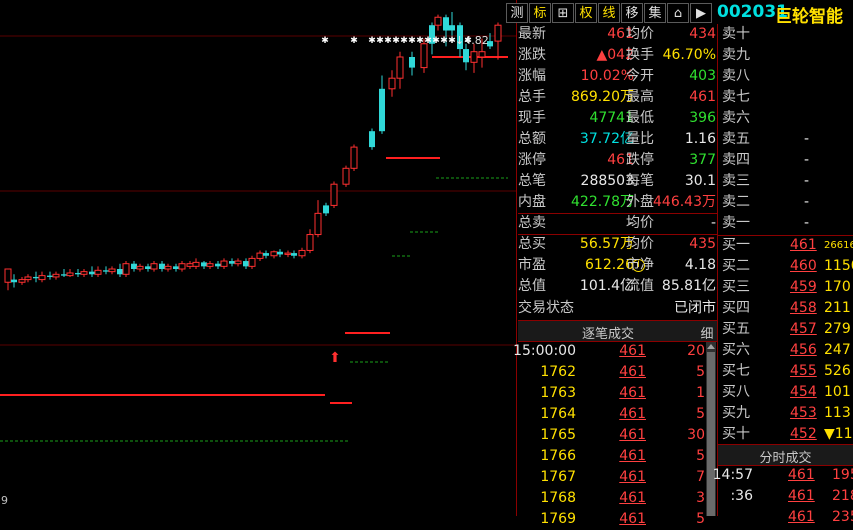 The height and width of the screenshot is (530, 853). What do you see at coordinates (787, 392) in the screenshot?
I see `buy-row: 买八 454 101` at bounding box center [787, 392].